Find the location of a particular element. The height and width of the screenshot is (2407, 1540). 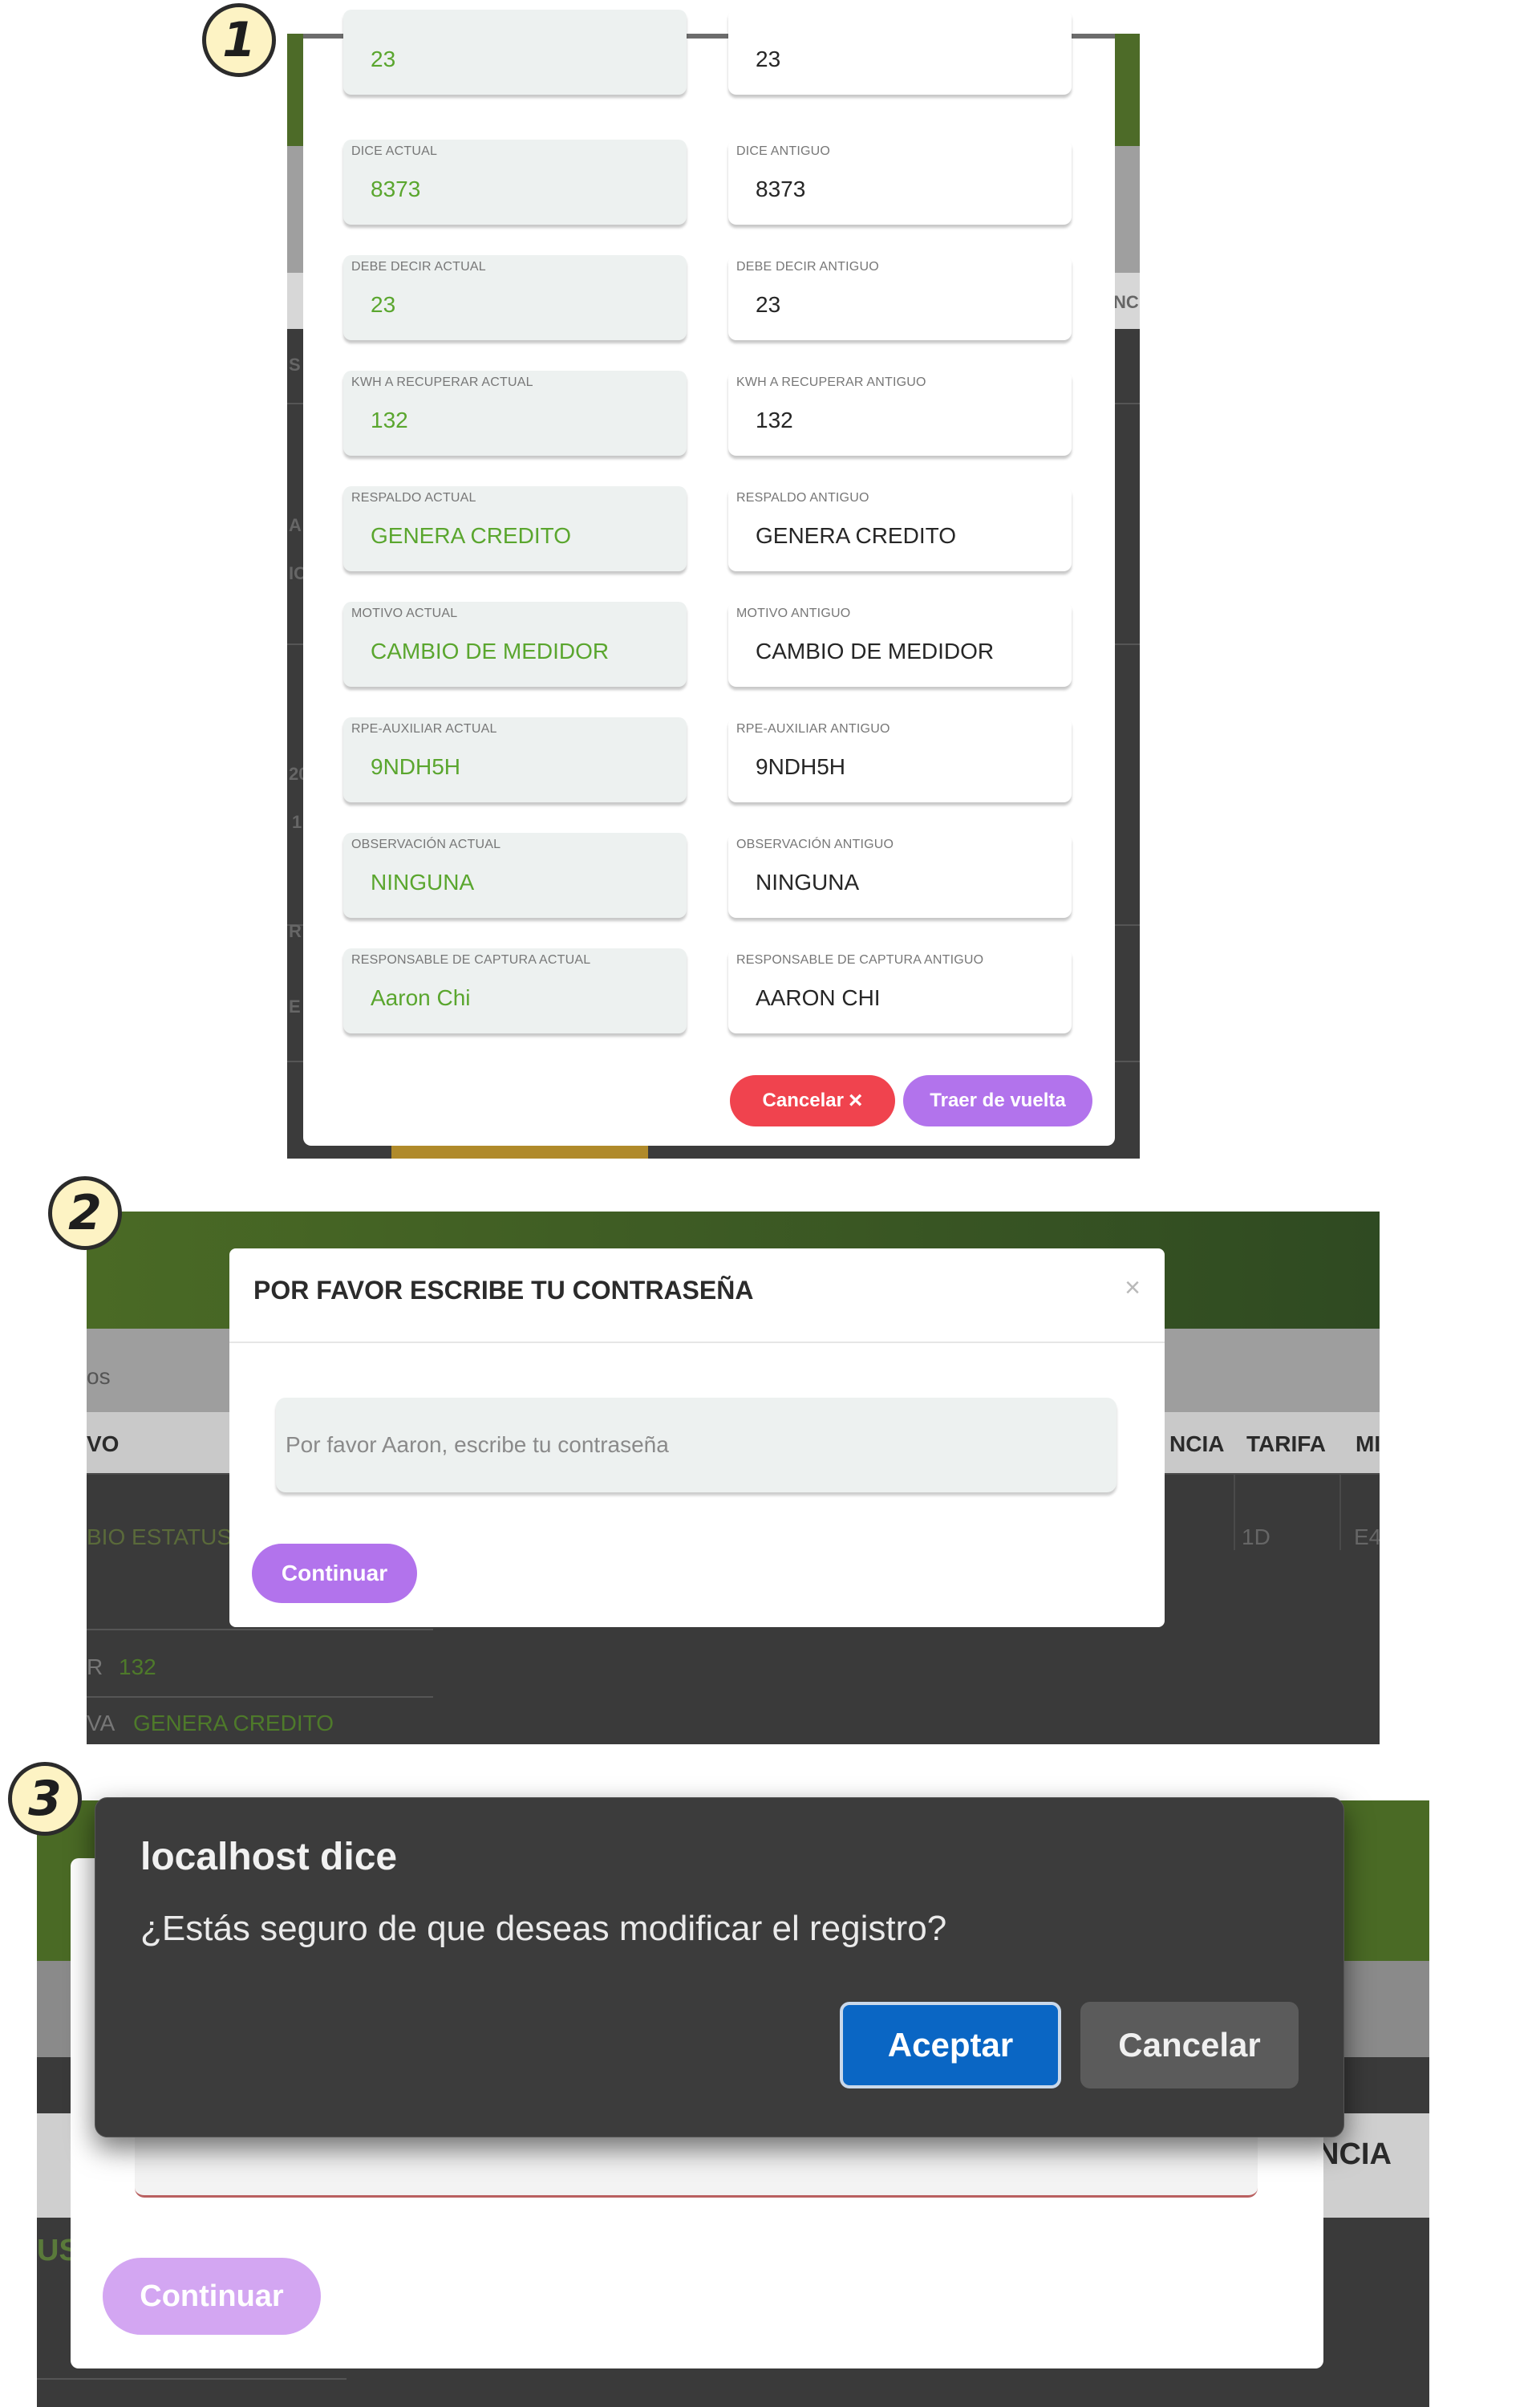

current-field: DICE ACTUAL 8373 is located at coordinates (515, 182).